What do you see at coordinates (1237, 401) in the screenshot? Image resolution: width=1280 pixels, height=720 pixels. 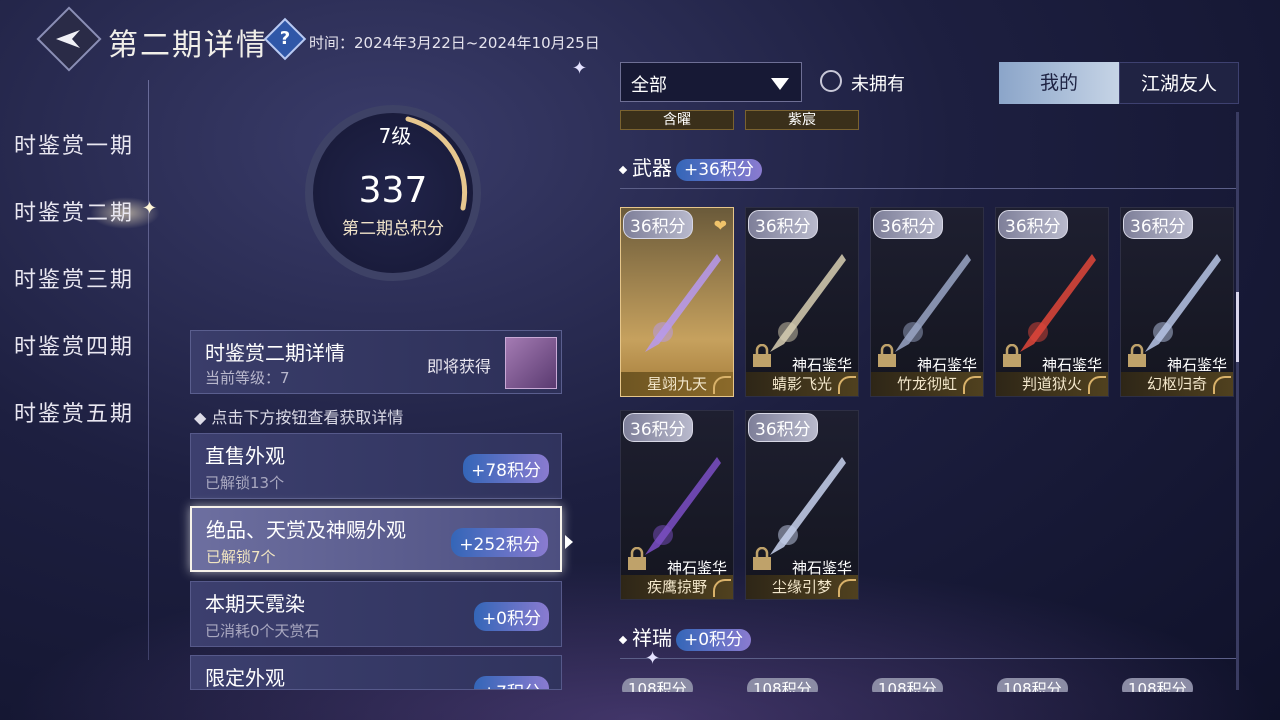 I see `scrollbar-track` at bounding box center [1237, 401].